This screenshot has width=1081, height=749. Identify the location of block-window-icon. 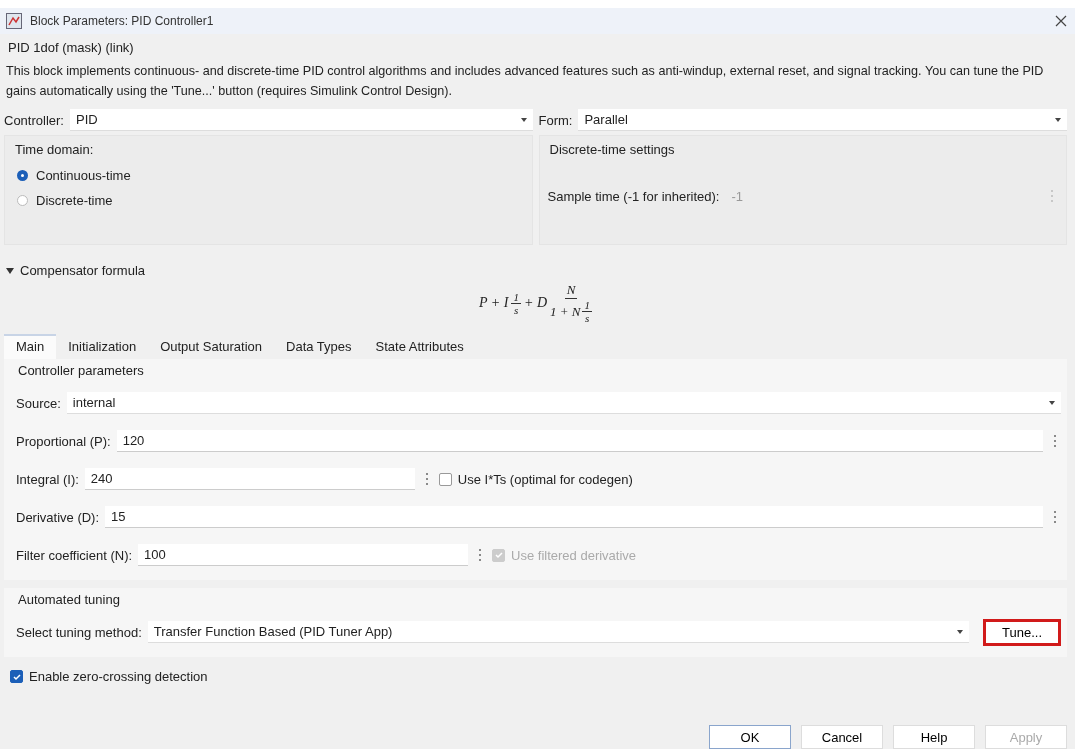
(14, 21).